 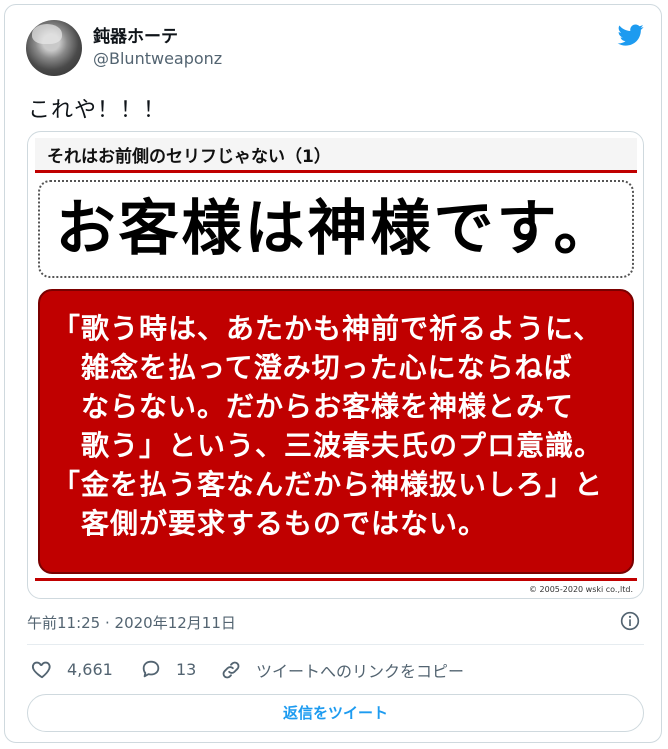 What do you see at coordinates (131, 622) in the screenshot?
I see `tweet-timestamp: 午前11:25 · 2020年12月11日` at bounding box center [131, 622].